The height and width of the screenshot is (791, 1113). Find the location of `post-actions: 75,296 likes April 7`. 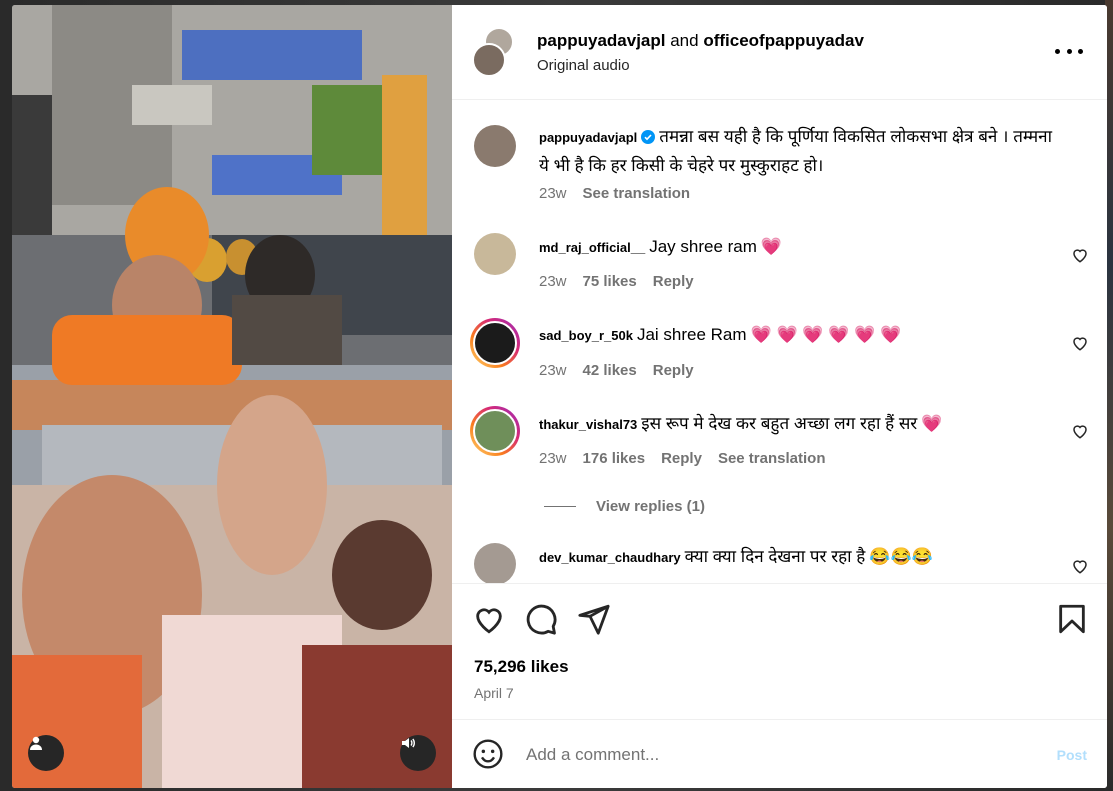

post-actions: 75,296 likes April 7 is located at coordinates (779, 651).